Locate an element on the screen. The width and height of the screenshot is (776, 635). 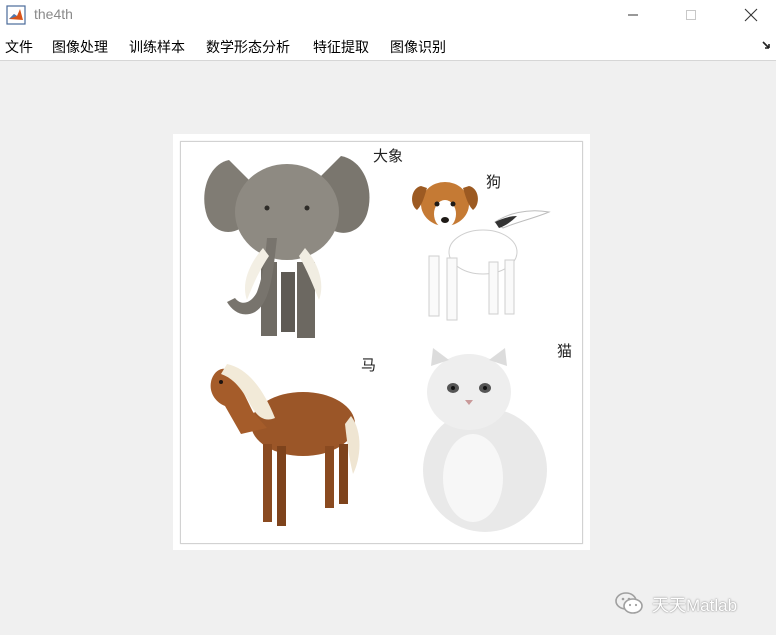
minimize-icon is located at coordinates (633, 15).